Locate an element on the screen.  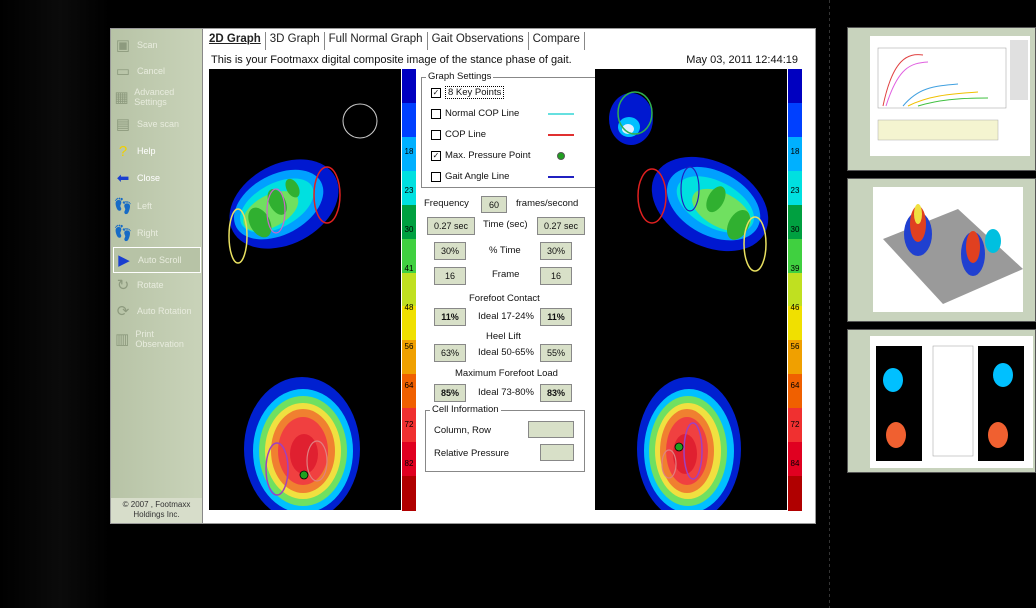
left-forefoot-contact: 11% is located at coordinates (450, 317).